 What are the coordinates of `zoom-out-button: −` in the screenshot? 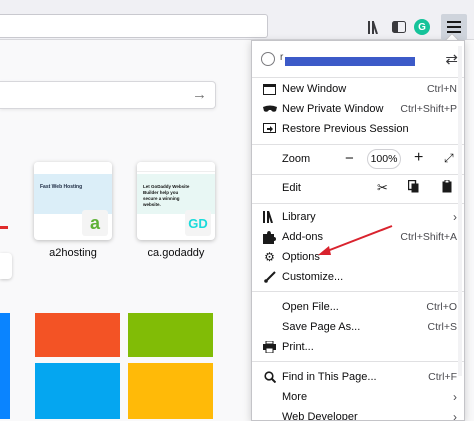 It's located at (349, 158).